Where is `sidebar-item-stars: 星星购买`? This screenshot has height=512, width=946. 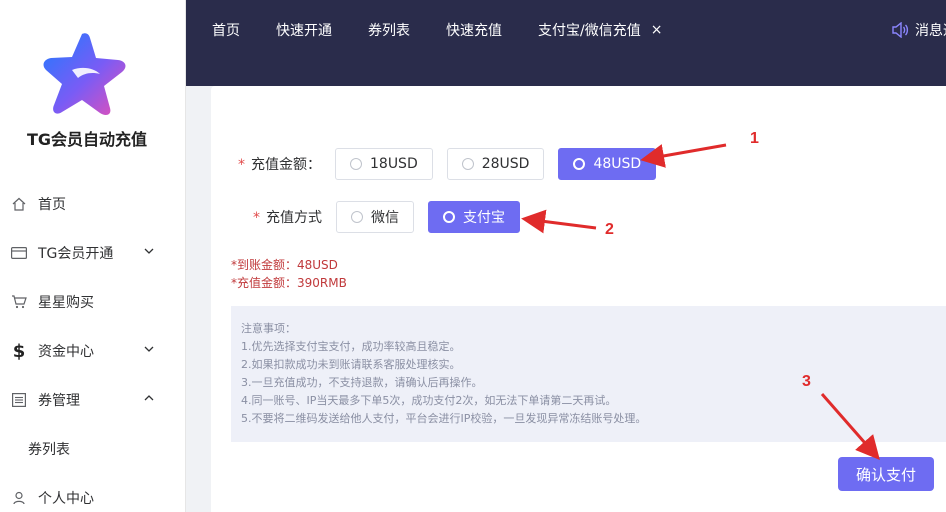
sidebar-item-stars: 星星购买 is located at coordinates (93, 302).